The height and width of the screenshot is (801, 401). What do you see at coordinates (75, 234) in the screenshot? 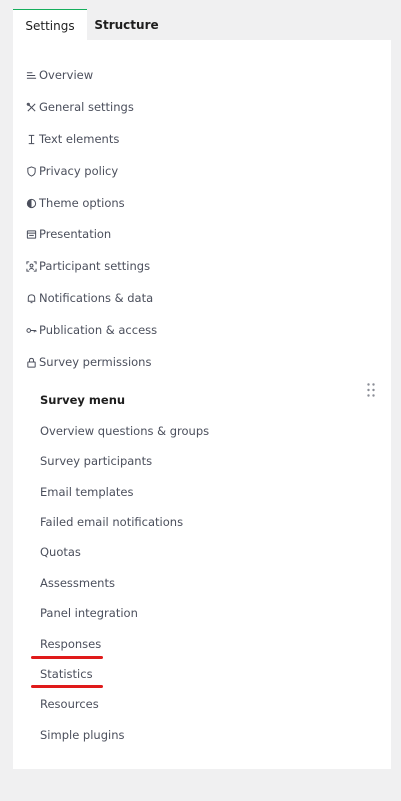
I see `settings-item-label: Presentation` at bounding box center [75, 234].